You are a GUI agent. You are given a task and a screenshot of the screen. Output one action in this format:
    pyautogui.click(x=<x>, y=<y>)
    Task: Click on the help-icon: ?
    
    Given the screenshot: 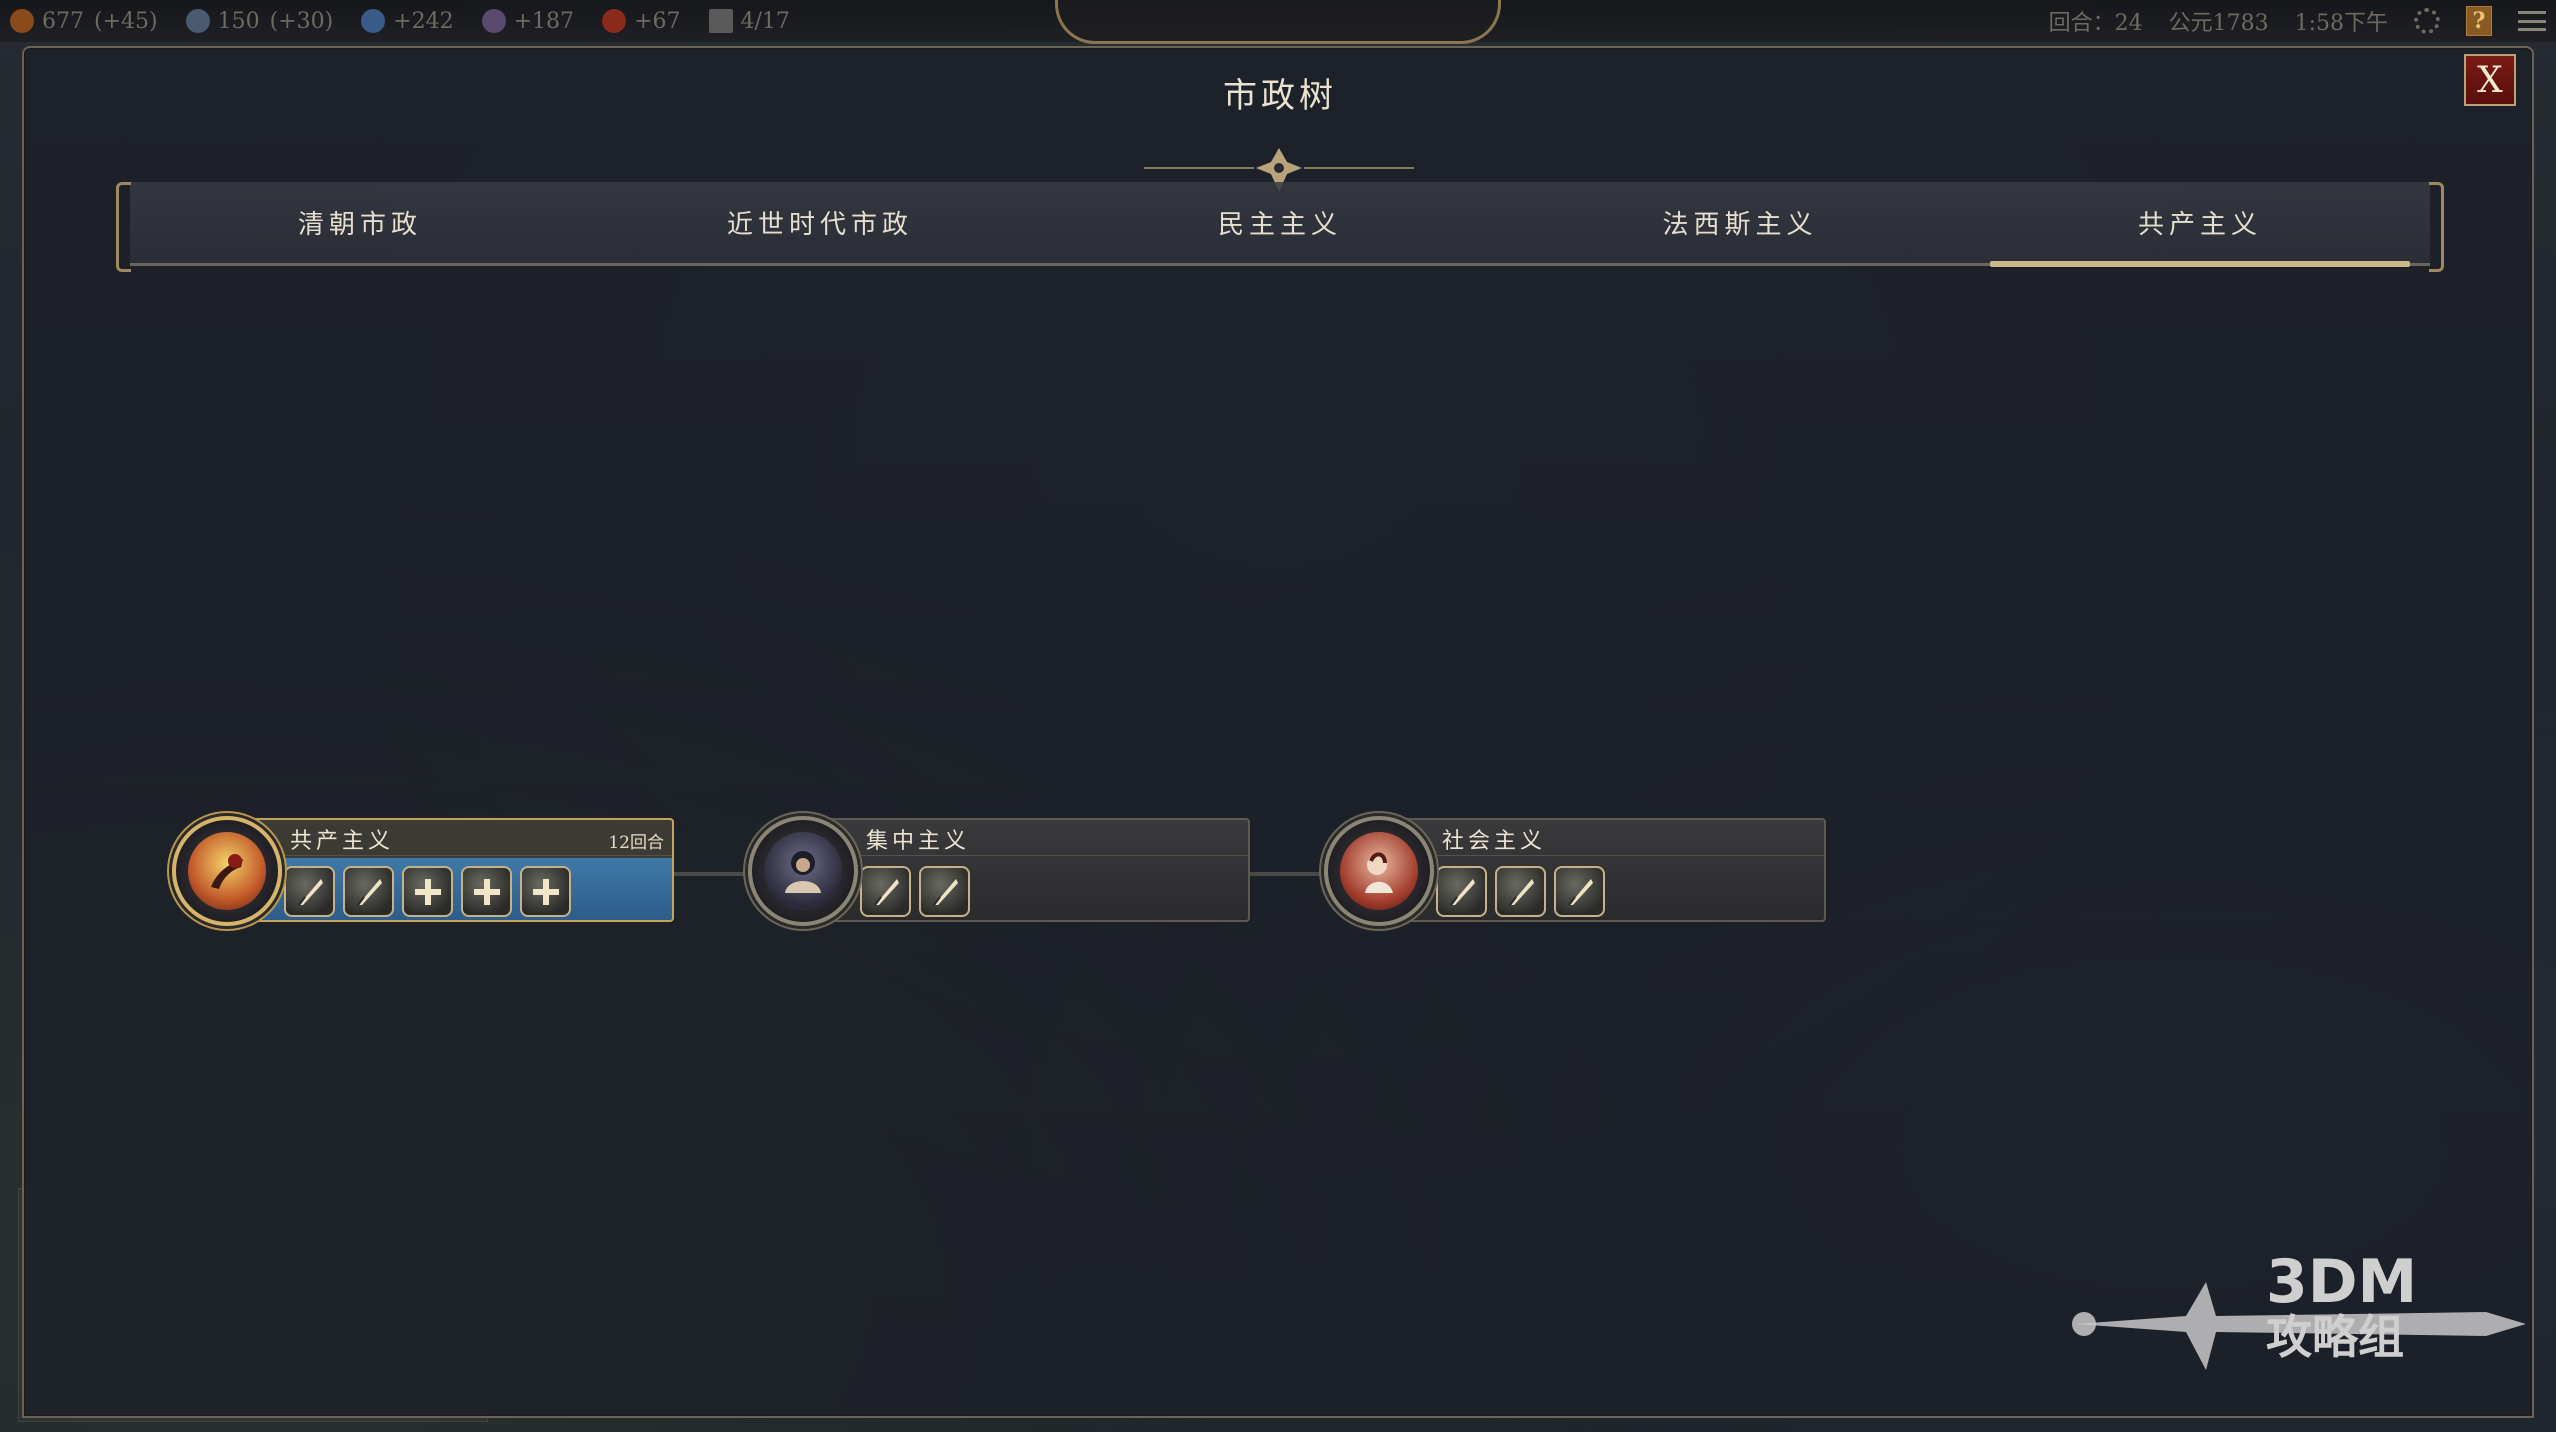 What is the action you would take?
    pyautogui.click(x=2479, y=21)
    